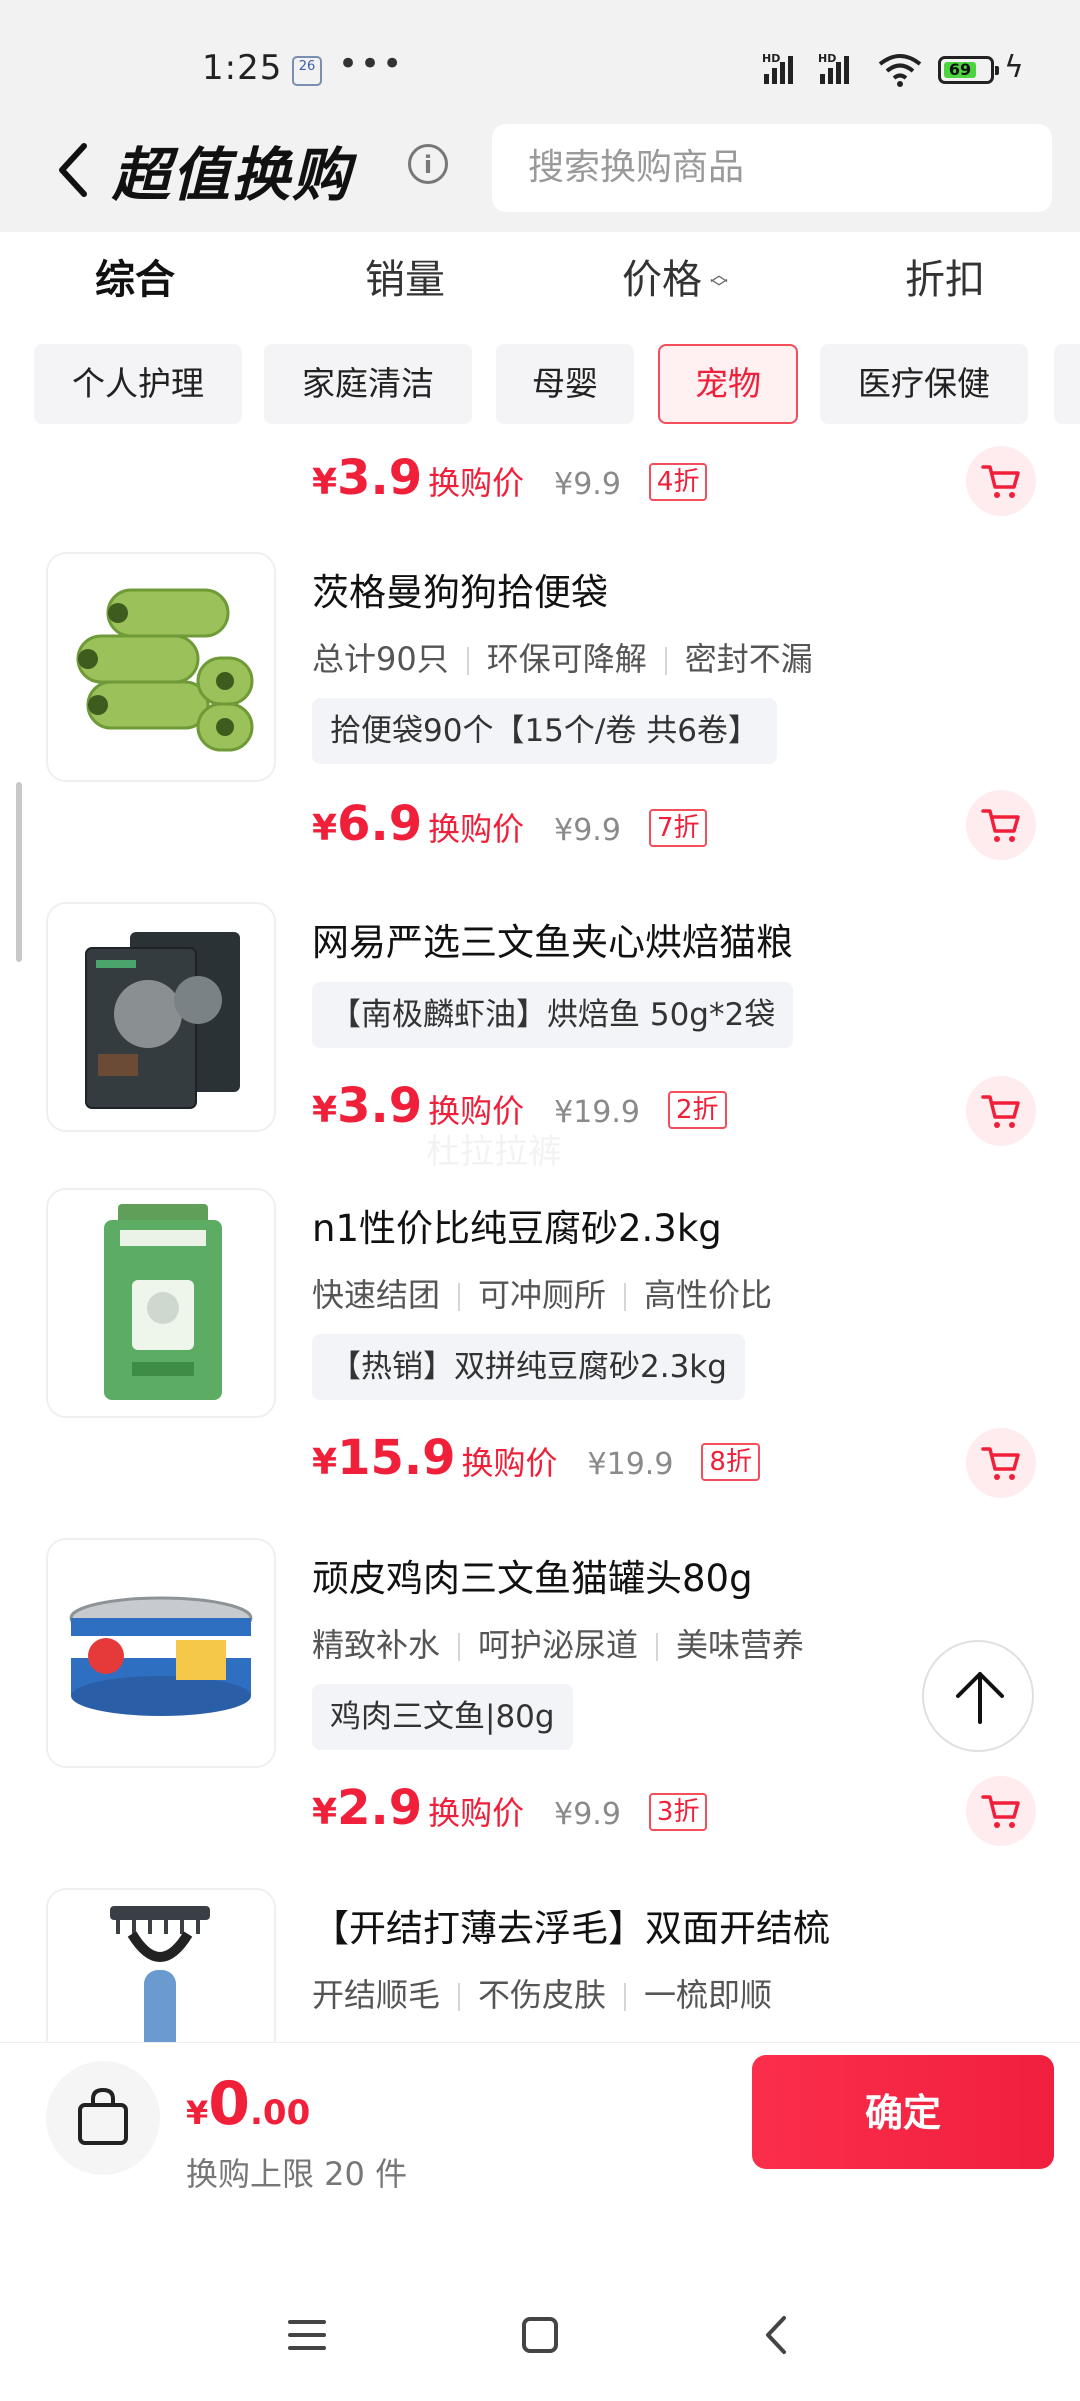 Image resolution: width=1080 pixels, height=2401 pixels. Describe the element at coordinates (960, 70) in the screenshot. I see `battery-level: 69` at that location.